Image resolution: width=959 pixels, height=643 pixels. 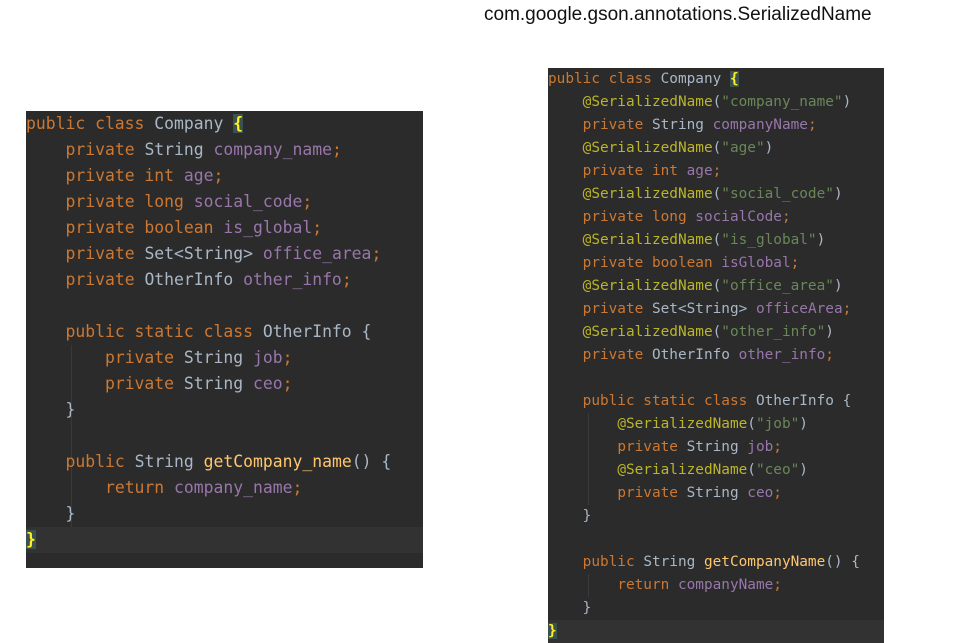 I want to click on code-line: @SerializedName("social_code"), so click(x=712, y=194).